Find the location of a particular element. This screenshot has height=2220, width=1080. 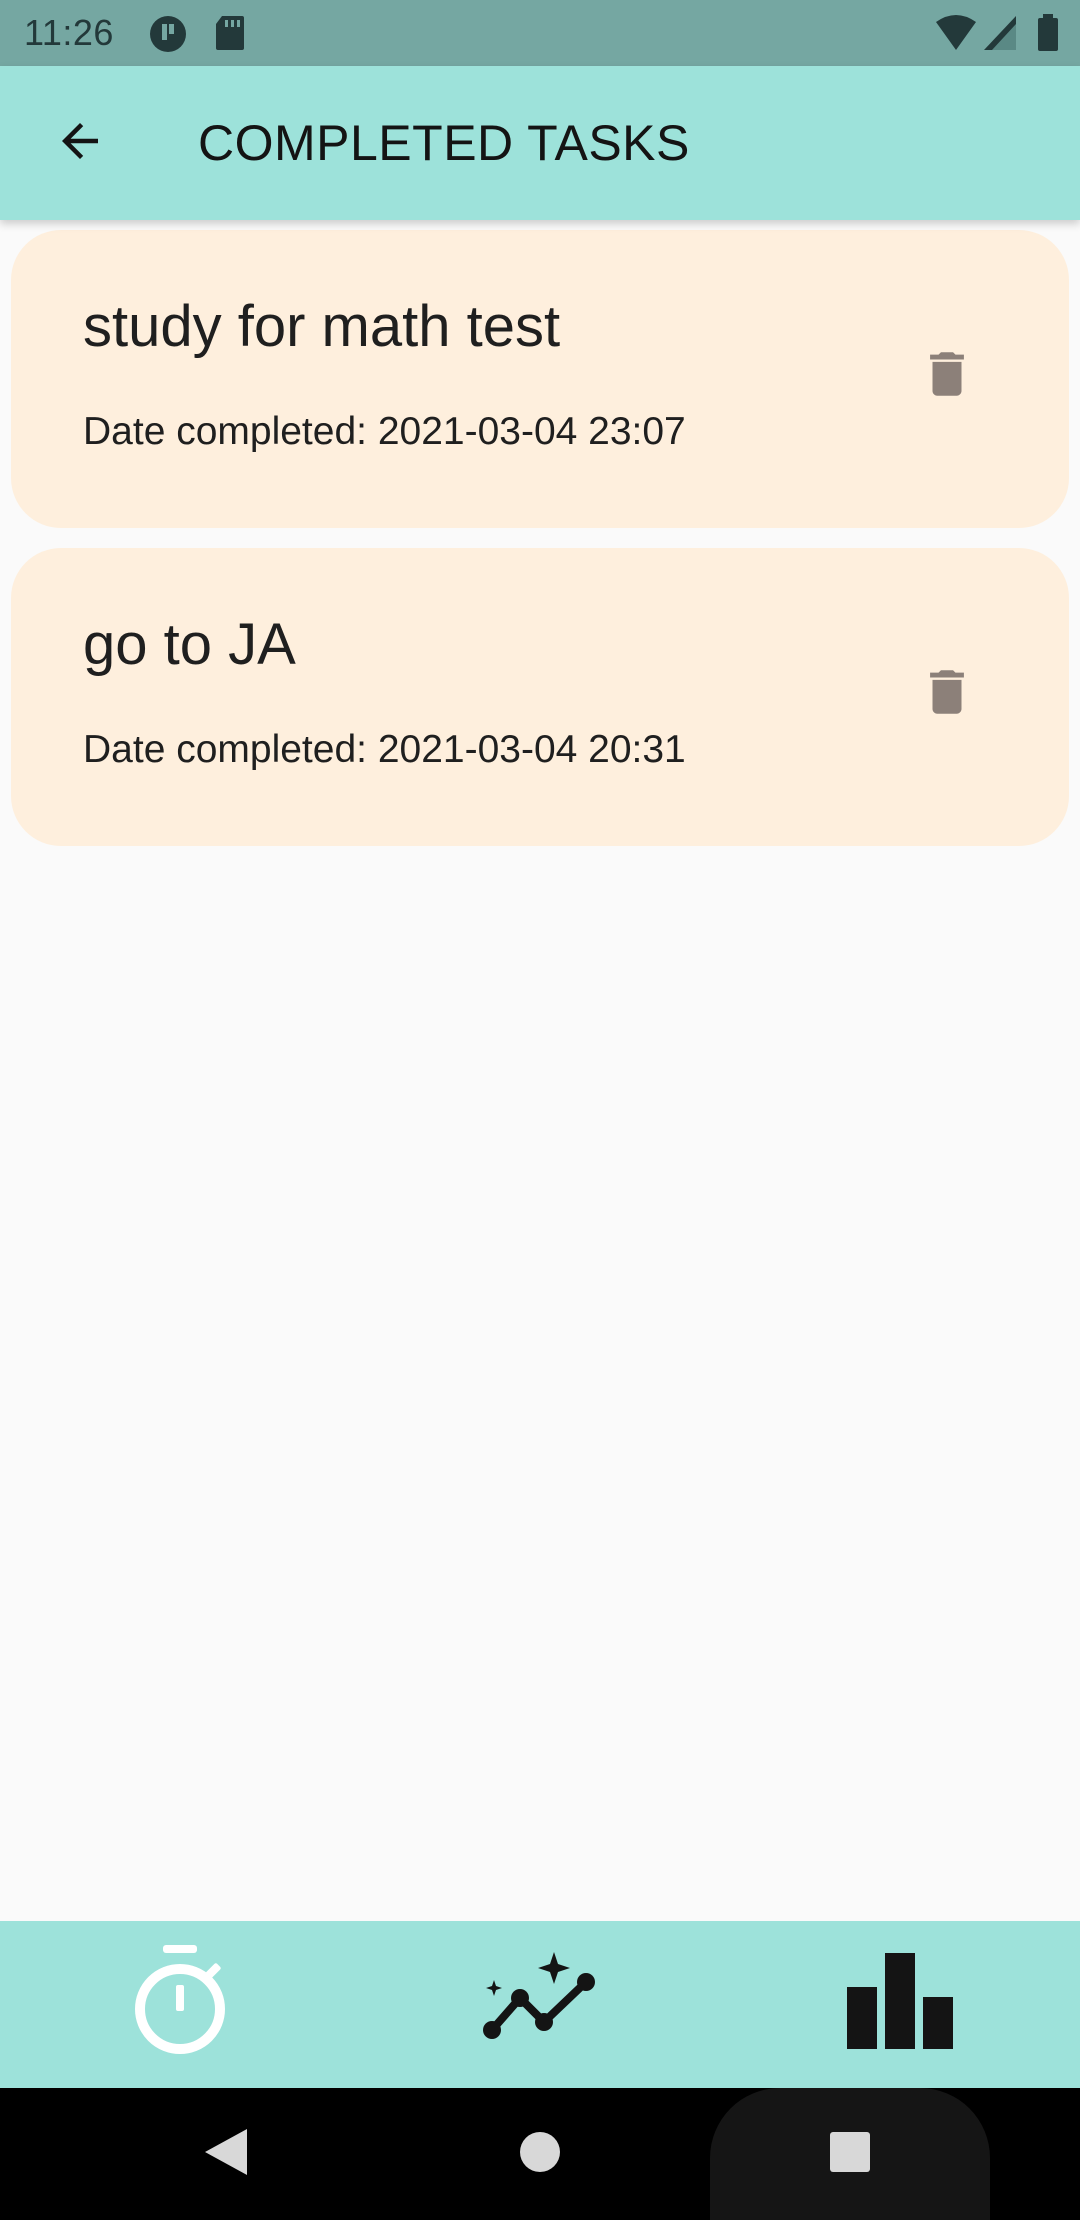

system-navigation-bar is located at coordinates (540, 2154).